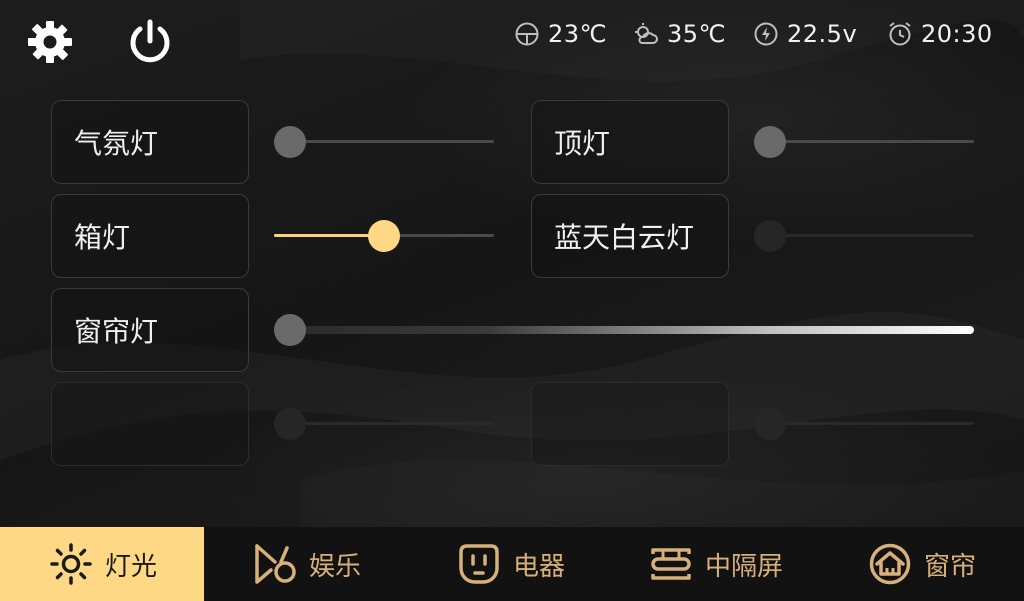 Image resolution: width=1024 pixels, height=601 pixels. What do you see at coordinates (624, 237) in the screenshot?
I see `light-label-sky: 蓝天白云灯` at bounding box center [624, 237].